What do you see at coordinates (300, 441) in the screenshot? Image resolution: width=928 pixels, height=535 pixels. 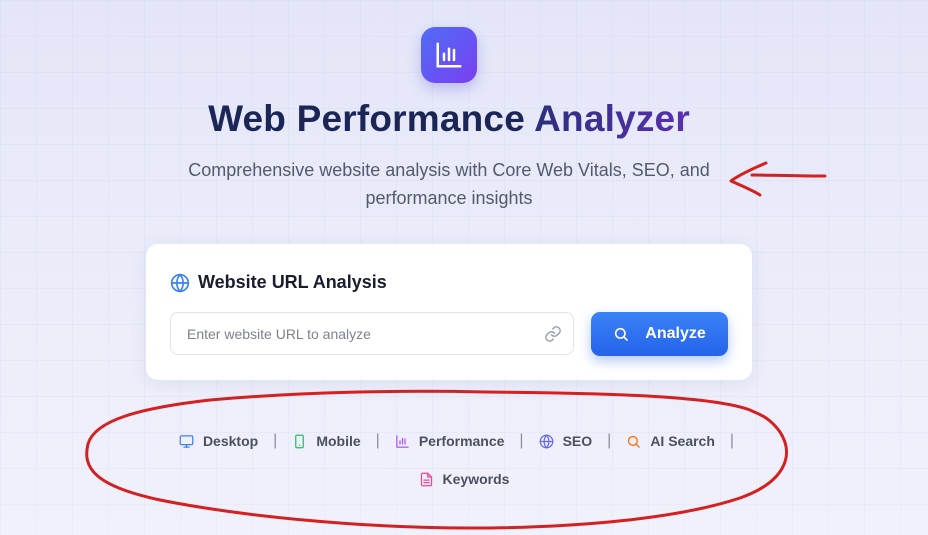 I see `smartphone-icon` at bounding box center [300, 441].